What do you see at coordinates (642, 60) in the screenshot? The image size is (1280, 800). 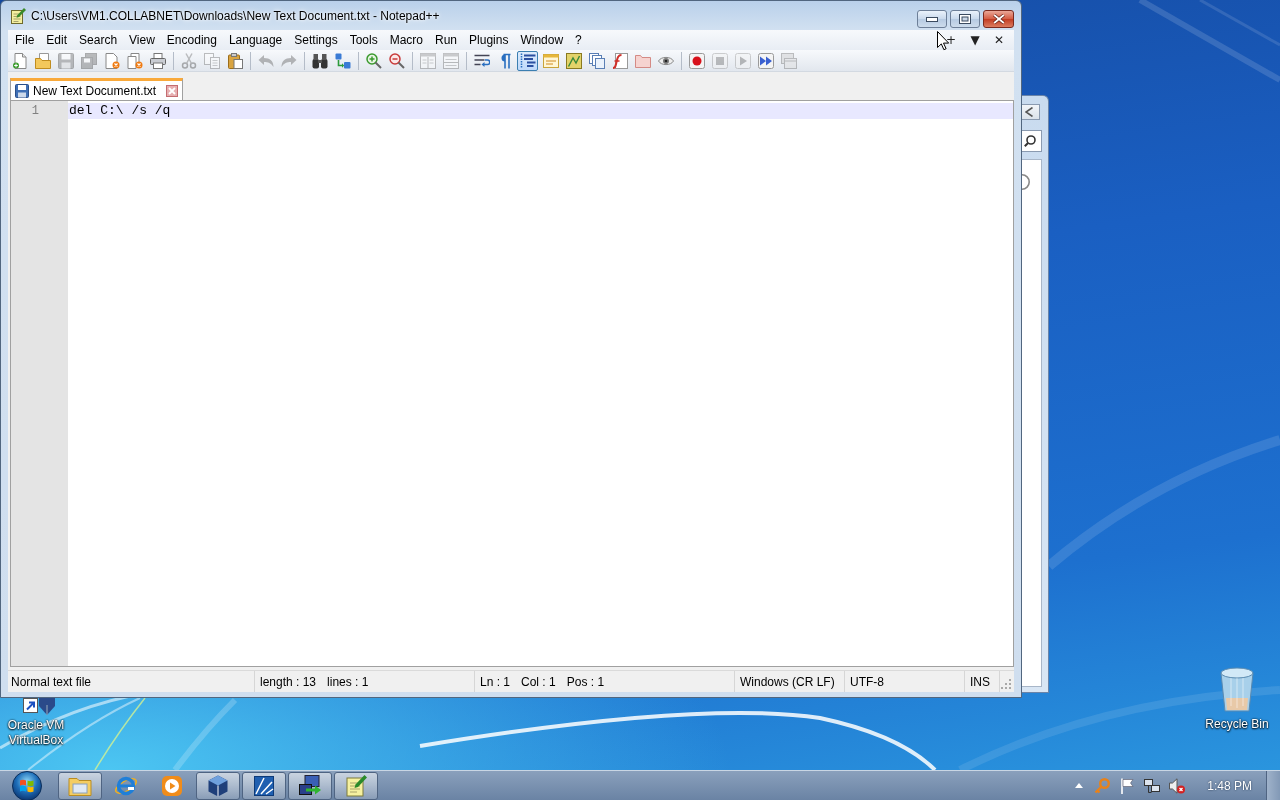 I see `folder-icon` at bounding box center [642, 60].